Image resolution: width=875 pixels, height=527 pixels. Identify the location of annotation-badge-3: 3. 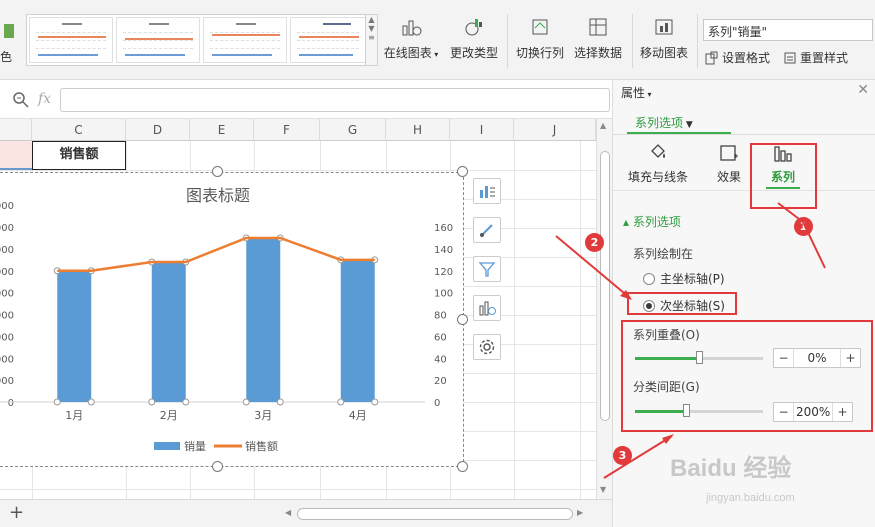
(622, 455).